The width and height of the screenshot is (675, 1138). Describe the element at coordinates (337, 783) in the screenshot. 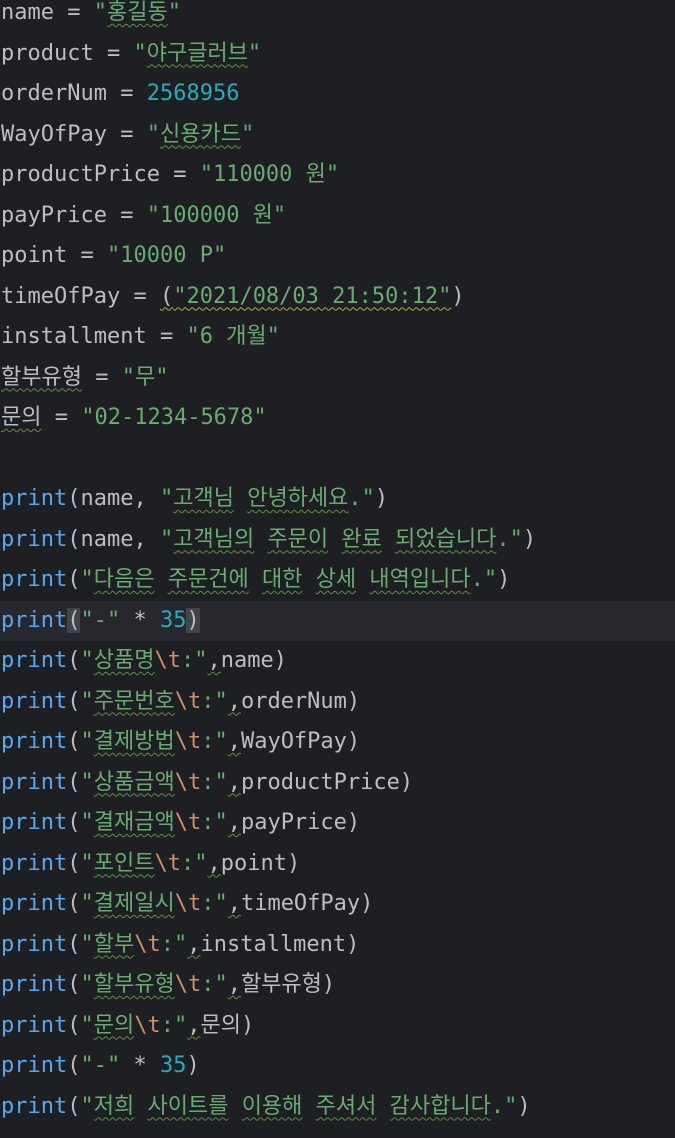

I see `code-line: print("상품금액\t:",productPrice)` at that location.